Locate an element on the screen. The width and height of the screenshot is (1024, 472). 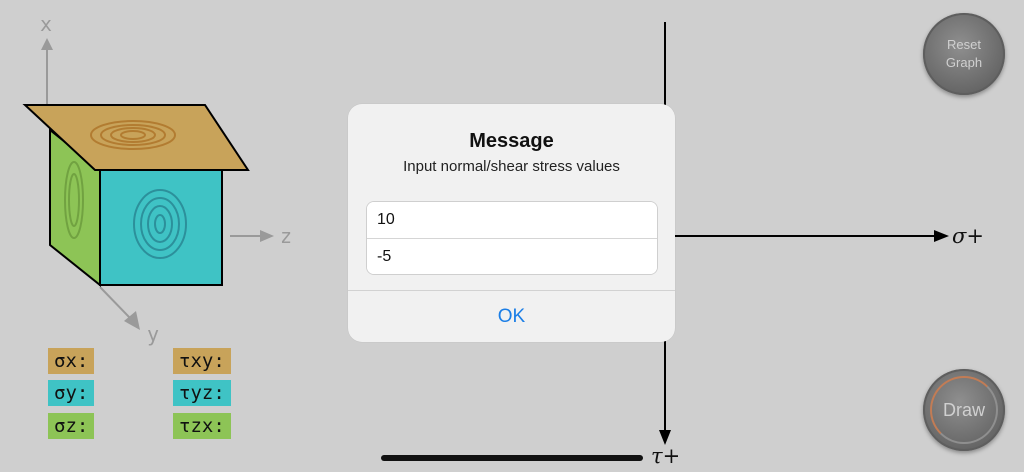
draw-button-ring is located at coordinates (964, 410).